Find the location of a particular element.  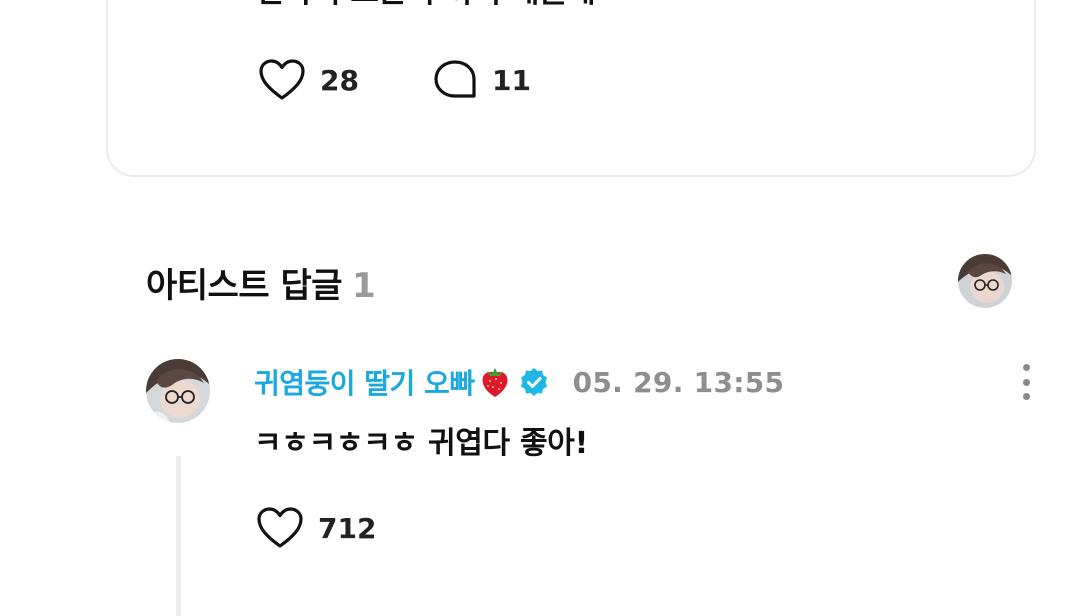

reply-timestamp: 05. 29. 13:55 is located at coordinates (678, 382).